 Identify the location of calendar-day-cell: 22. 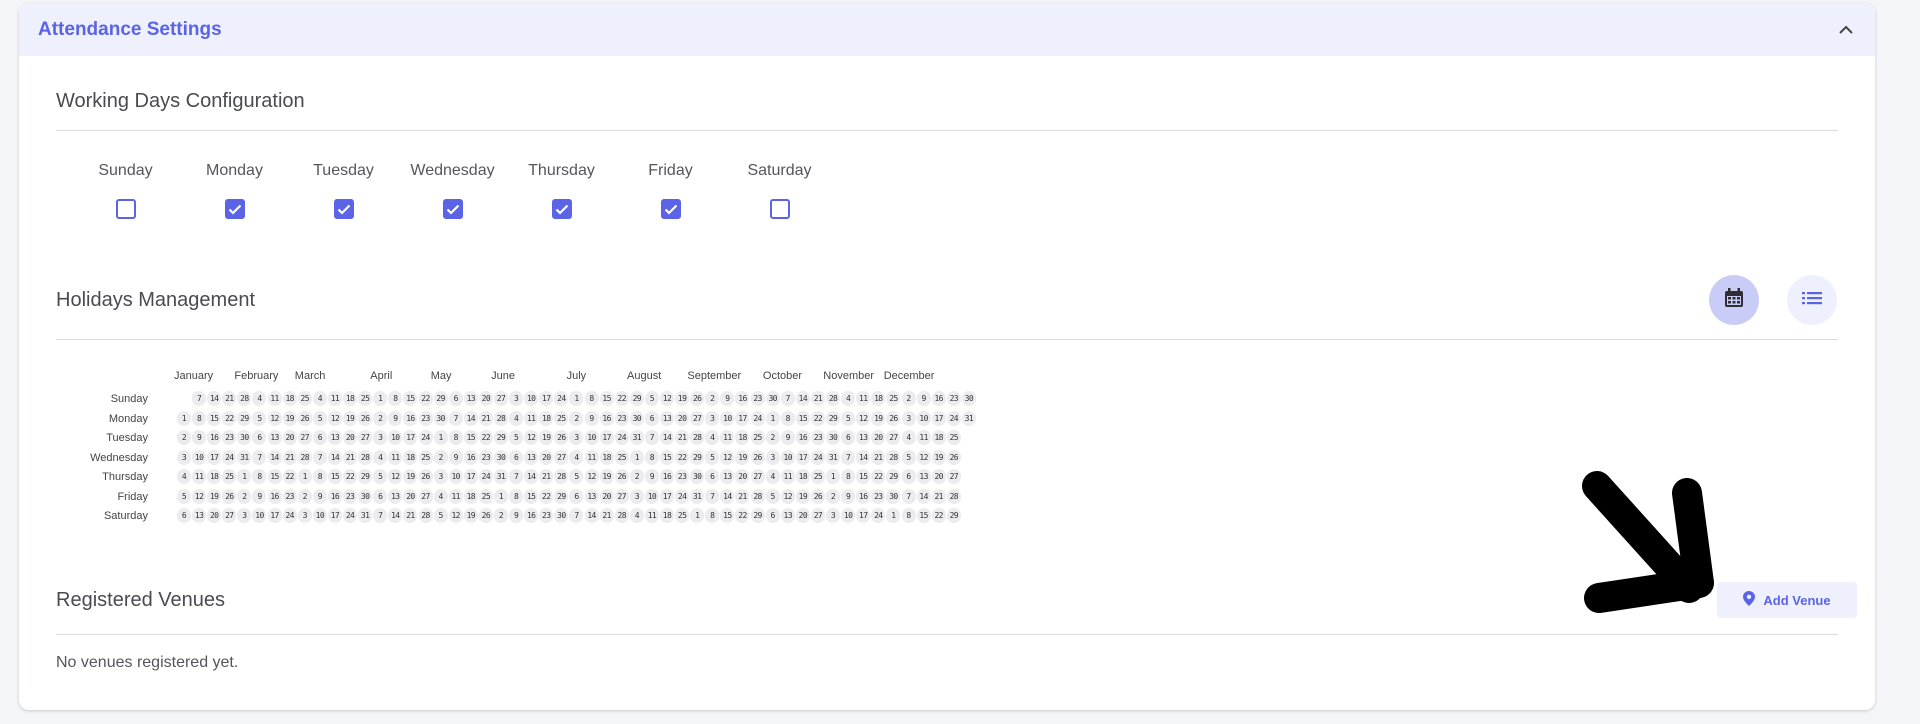
(485, 438).